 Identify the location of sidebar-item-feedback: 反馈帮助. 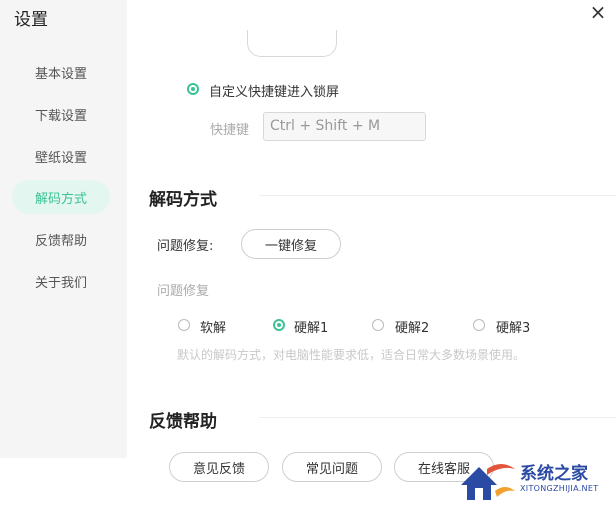
(61, 239).